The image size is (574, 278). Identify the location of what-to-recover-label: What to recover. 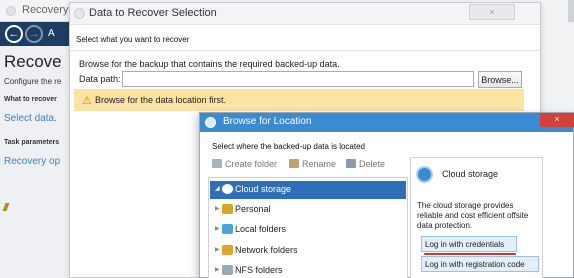
(30, 99).